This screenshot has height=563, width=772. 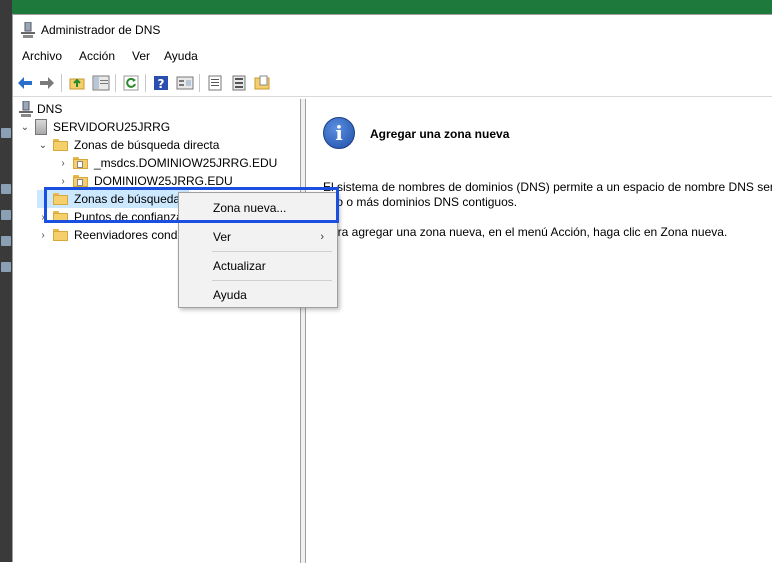 What do you see at coordinates (191, 205) in the screenshot?
I see `highlight-annotation` at bounding box center [191, 205].